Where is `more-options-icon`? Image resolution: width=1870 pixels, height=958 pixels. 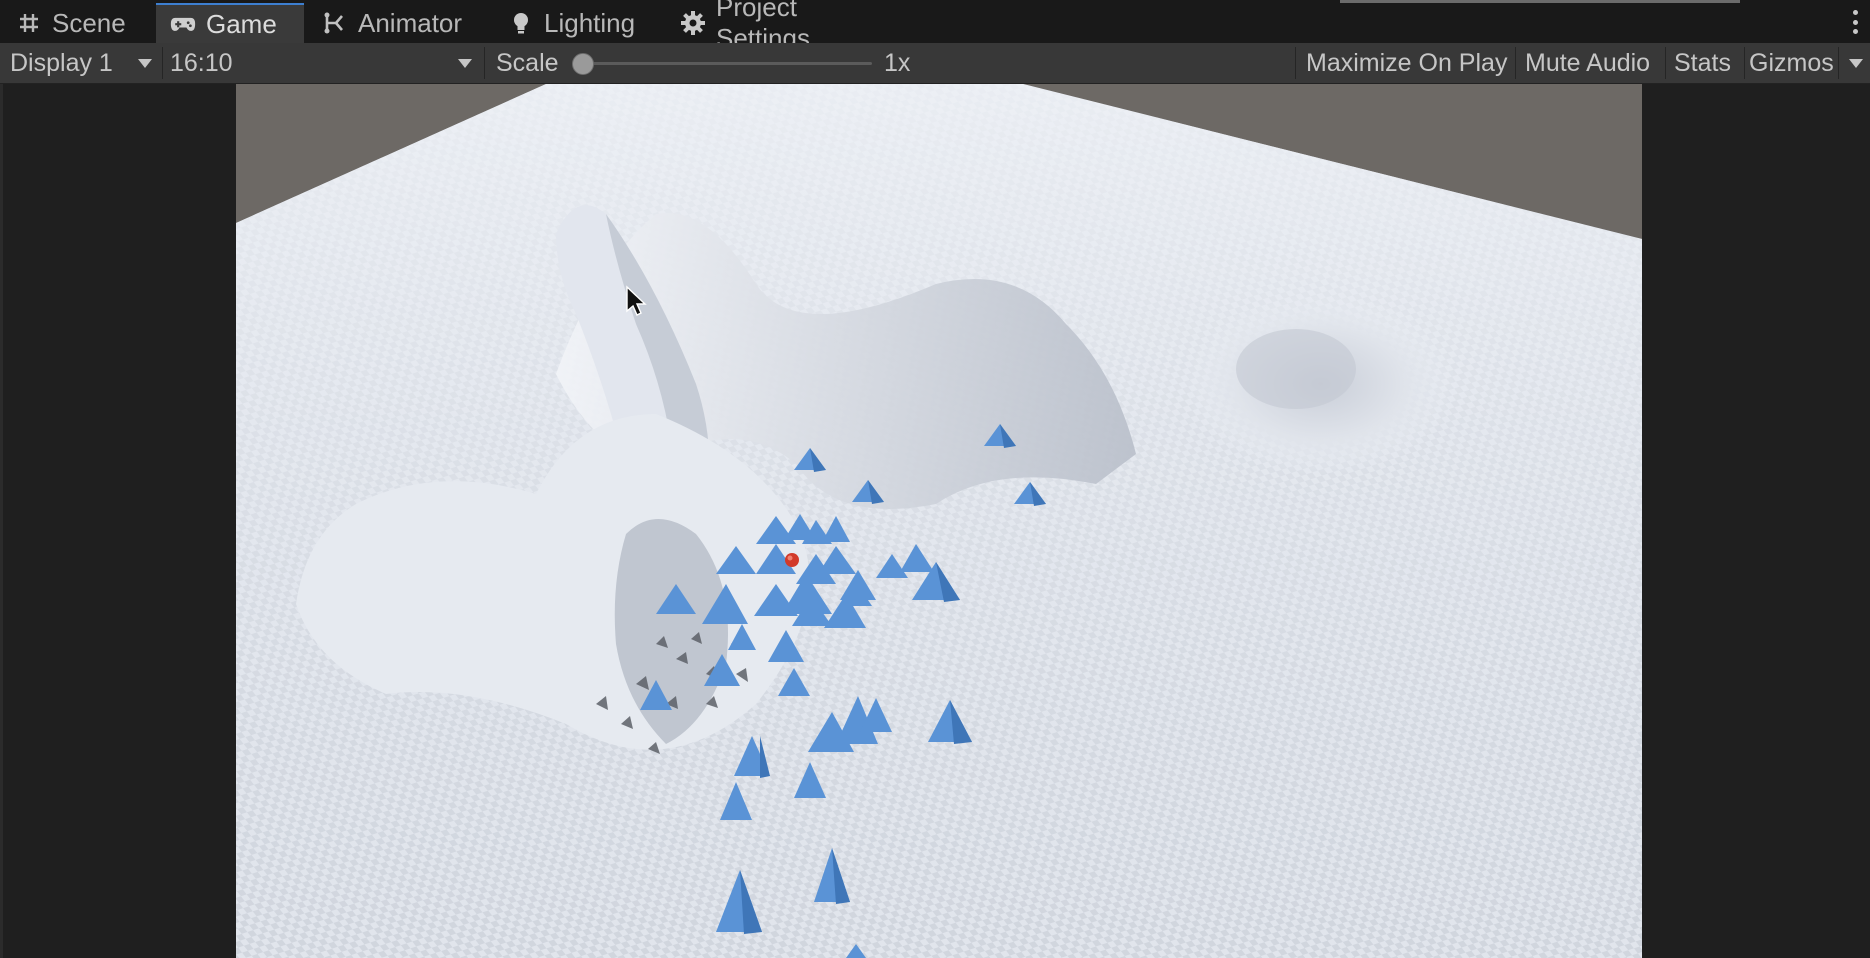 more-options-icon is located at coordinates (1855, 22).